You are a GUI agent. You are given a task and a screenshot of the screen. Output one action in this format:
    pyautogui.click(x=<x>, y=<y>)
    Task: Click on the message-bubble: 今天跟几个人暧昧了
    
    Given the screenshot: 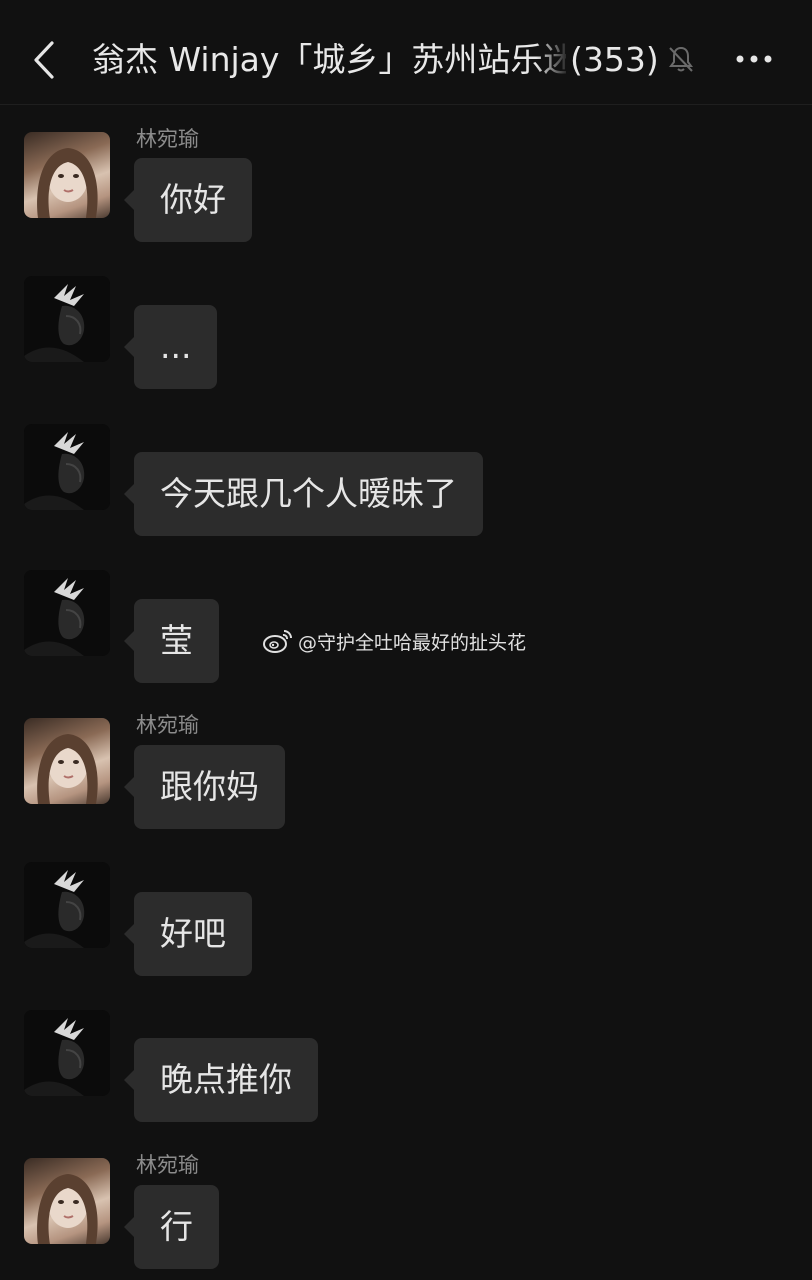 What is the action you would take?
    pyautogui.click(x=303, y=494)
    